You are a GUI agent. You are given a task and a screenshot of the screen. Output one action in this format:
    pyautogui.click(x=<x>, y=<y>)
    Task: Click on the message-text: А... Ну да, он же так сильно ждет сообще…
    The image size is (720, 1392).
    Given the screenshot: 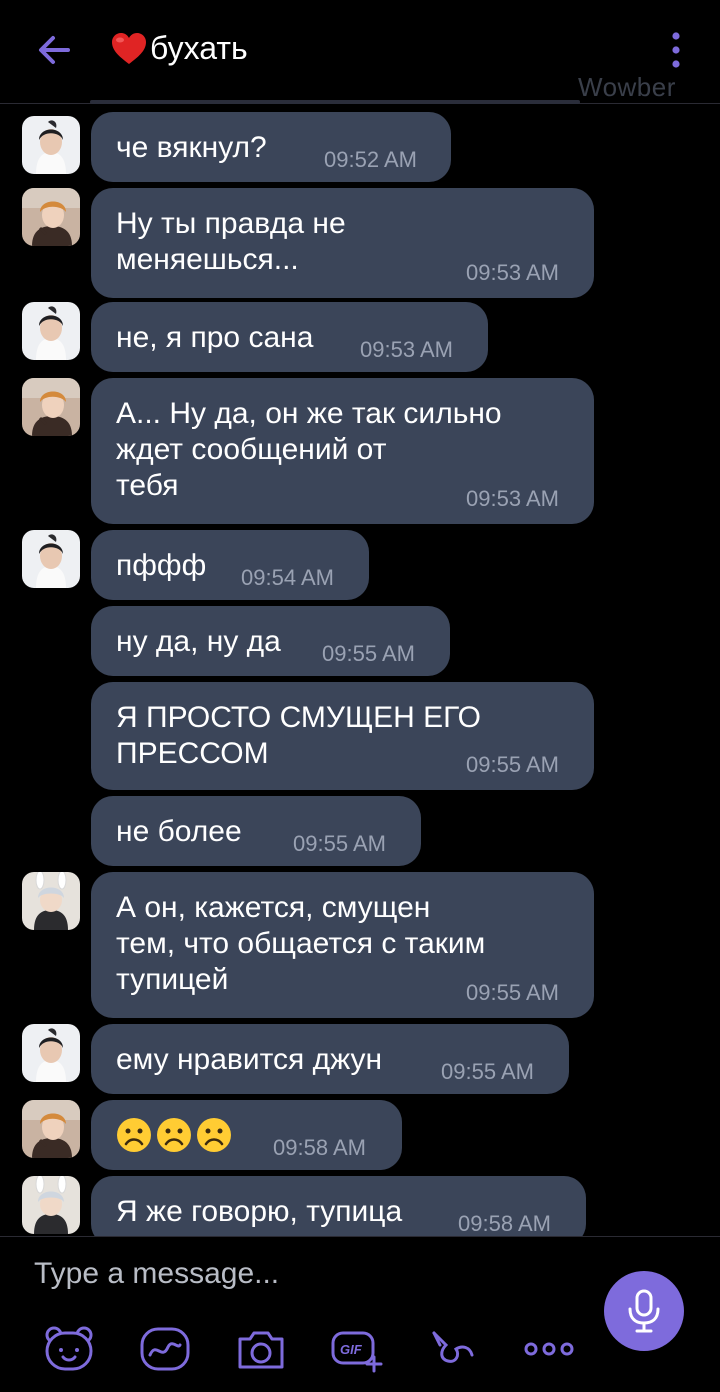 What is the action you would take?
    pyautogui.click(x=309, y=449)
    